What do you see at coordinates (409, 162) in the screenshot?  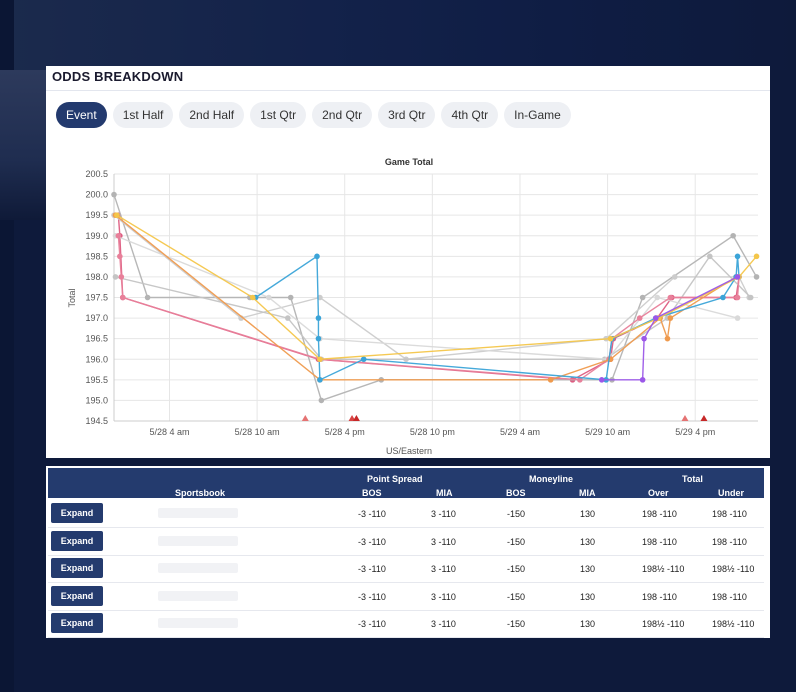 I see `chart-title: Game Total` at bounding box center [409, 162].